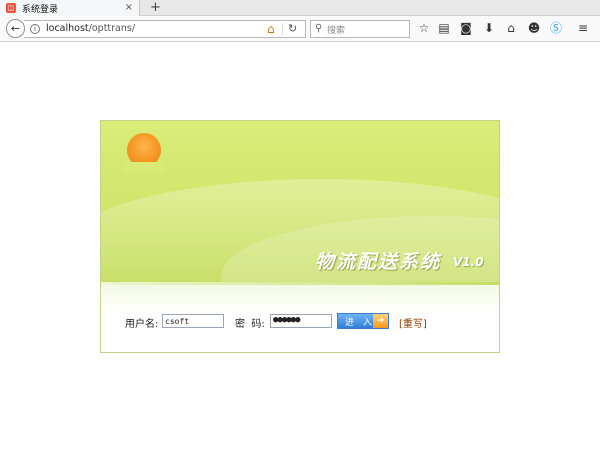  What do you see at coordinates (360, 323) in the screenshot?
I see `login-button-label: 进 入` at bounding box center [360, 323].